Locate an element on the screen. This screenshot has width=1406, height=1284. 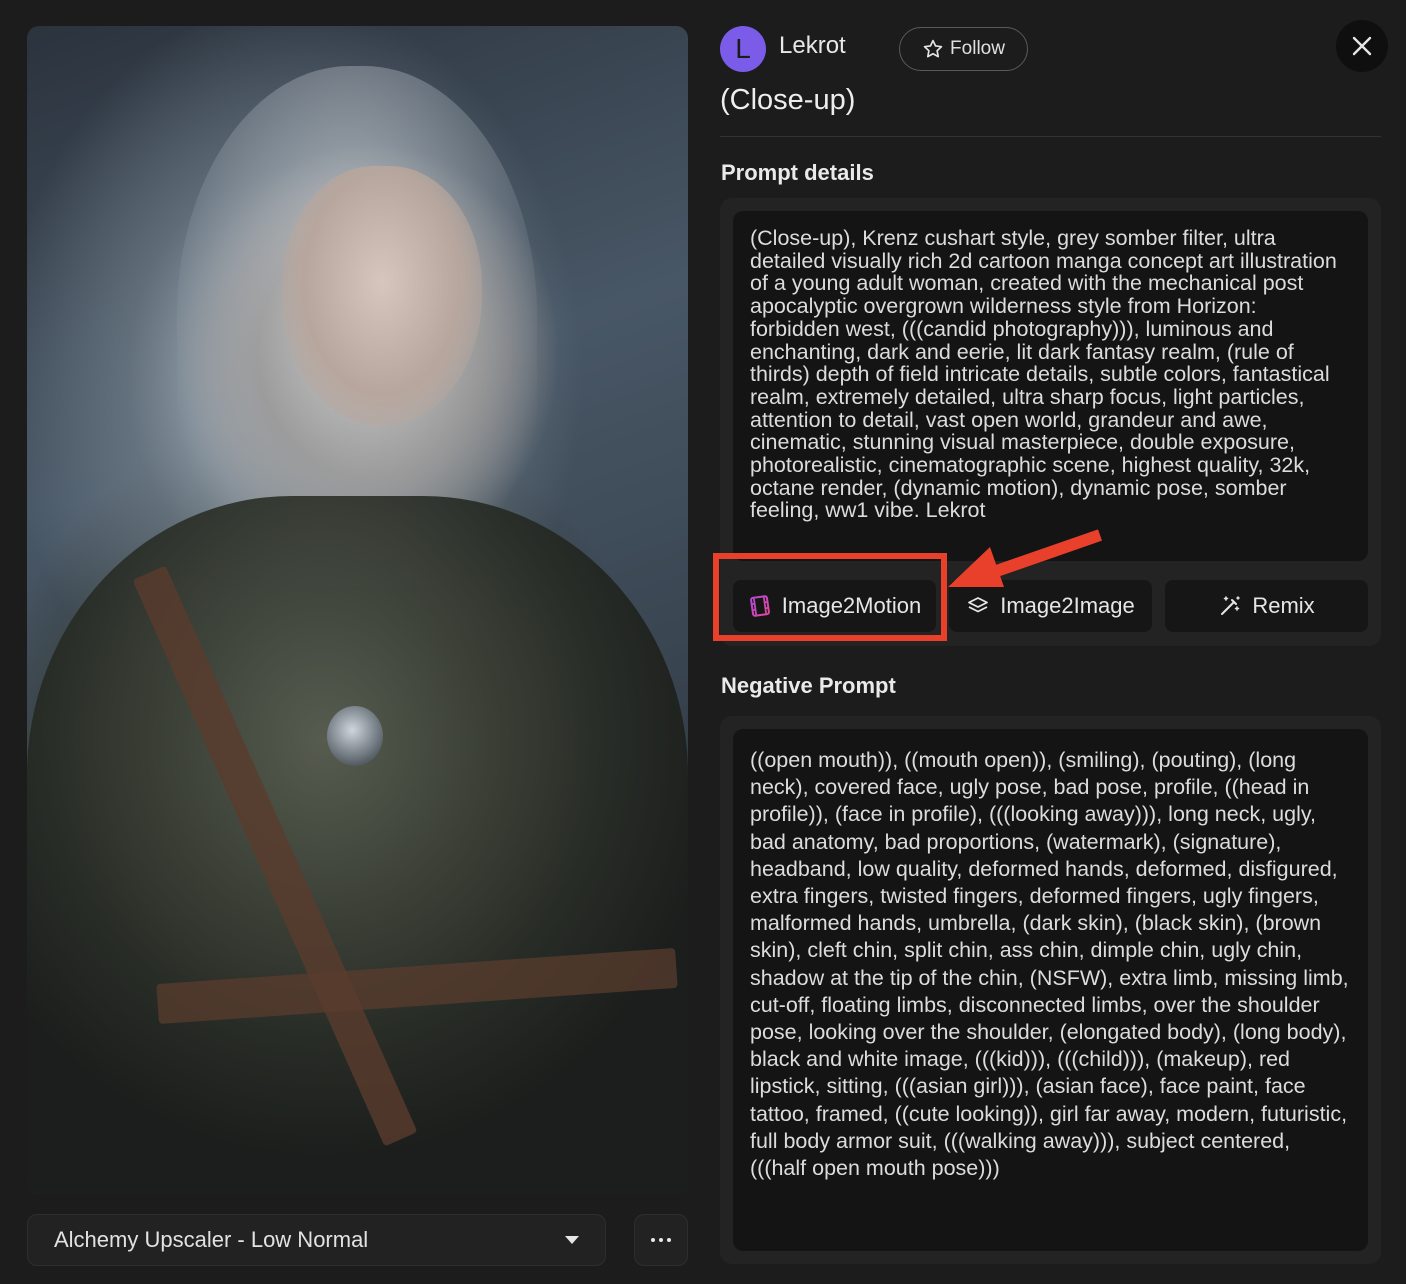
magic-wand-icon is located at coordinates (1231, 605).